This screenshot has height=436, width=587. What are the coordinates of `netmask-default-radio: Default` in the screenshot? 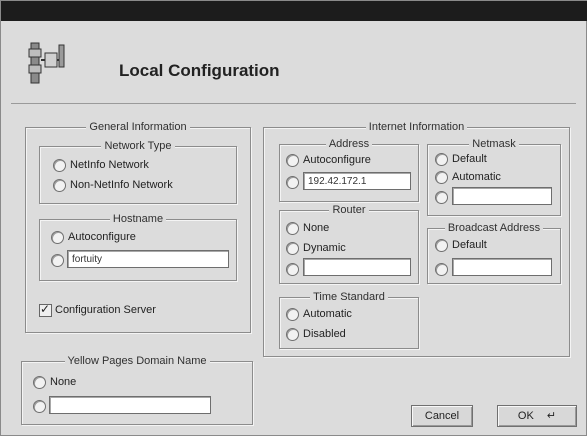 It's located at (461, 159).